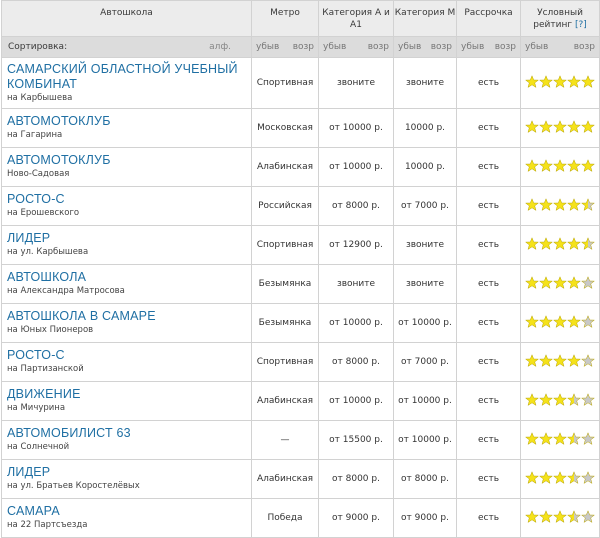 The image size is (600, 538). I want to click on school-address: на Партизанской, so click(45, 369).